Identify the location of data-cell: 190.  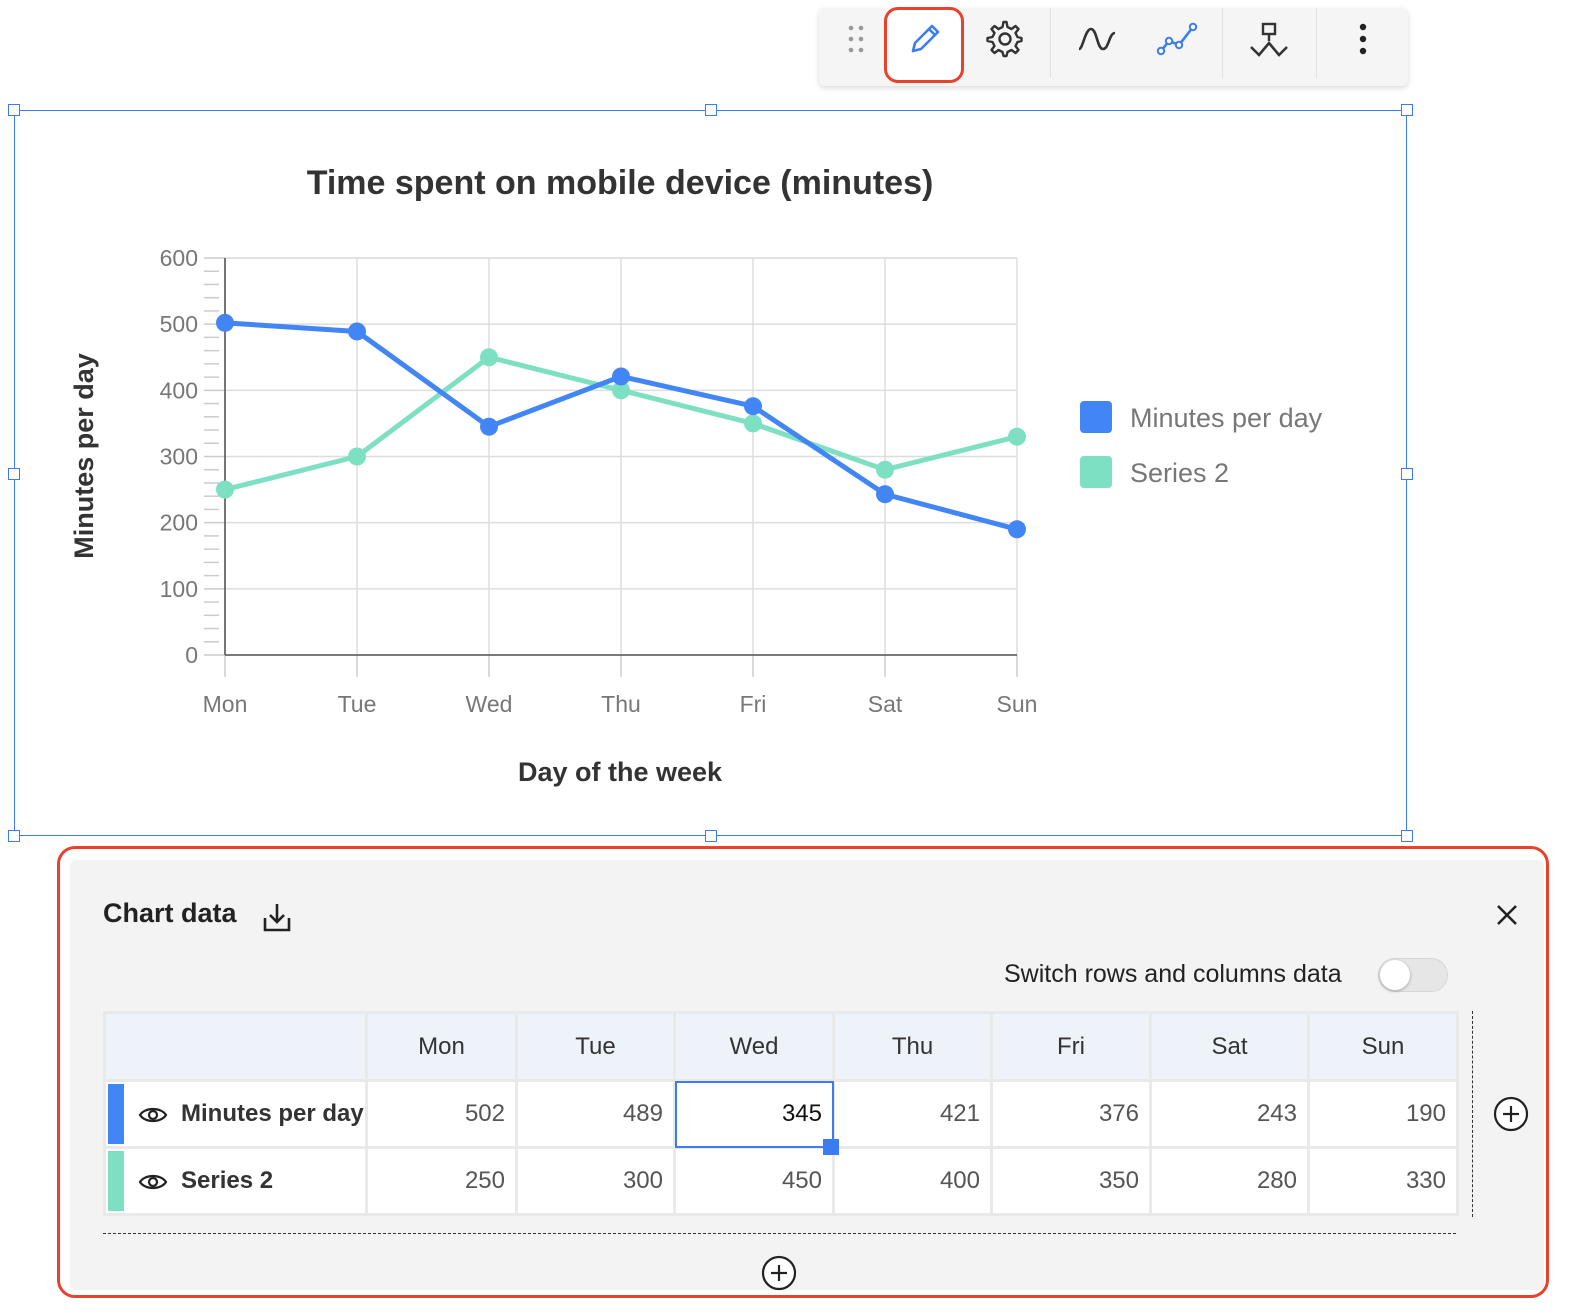
(1383, 1114).